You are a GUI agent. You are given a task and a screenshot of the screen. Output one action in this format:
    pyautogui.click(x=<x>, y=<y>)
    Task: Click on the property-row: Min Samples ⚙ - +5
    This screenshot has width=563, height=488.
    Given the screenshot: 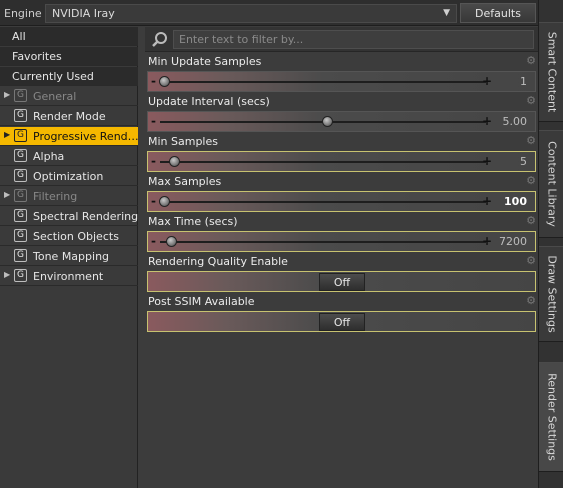 What is the action you would take?
    pyautogui.click(x=341, y=153)
    